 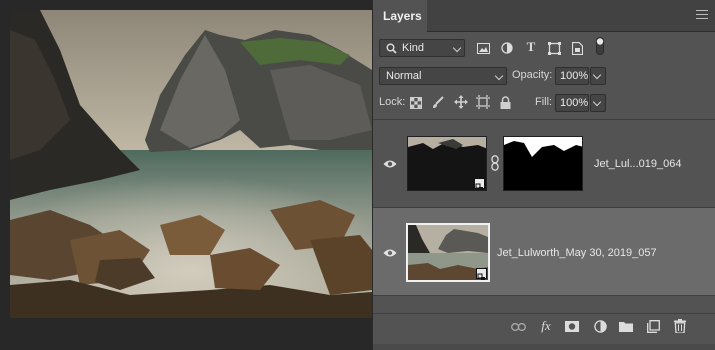 I want to click on layer-name: Jet_Lul...019_064, so click(x=637, y=164).